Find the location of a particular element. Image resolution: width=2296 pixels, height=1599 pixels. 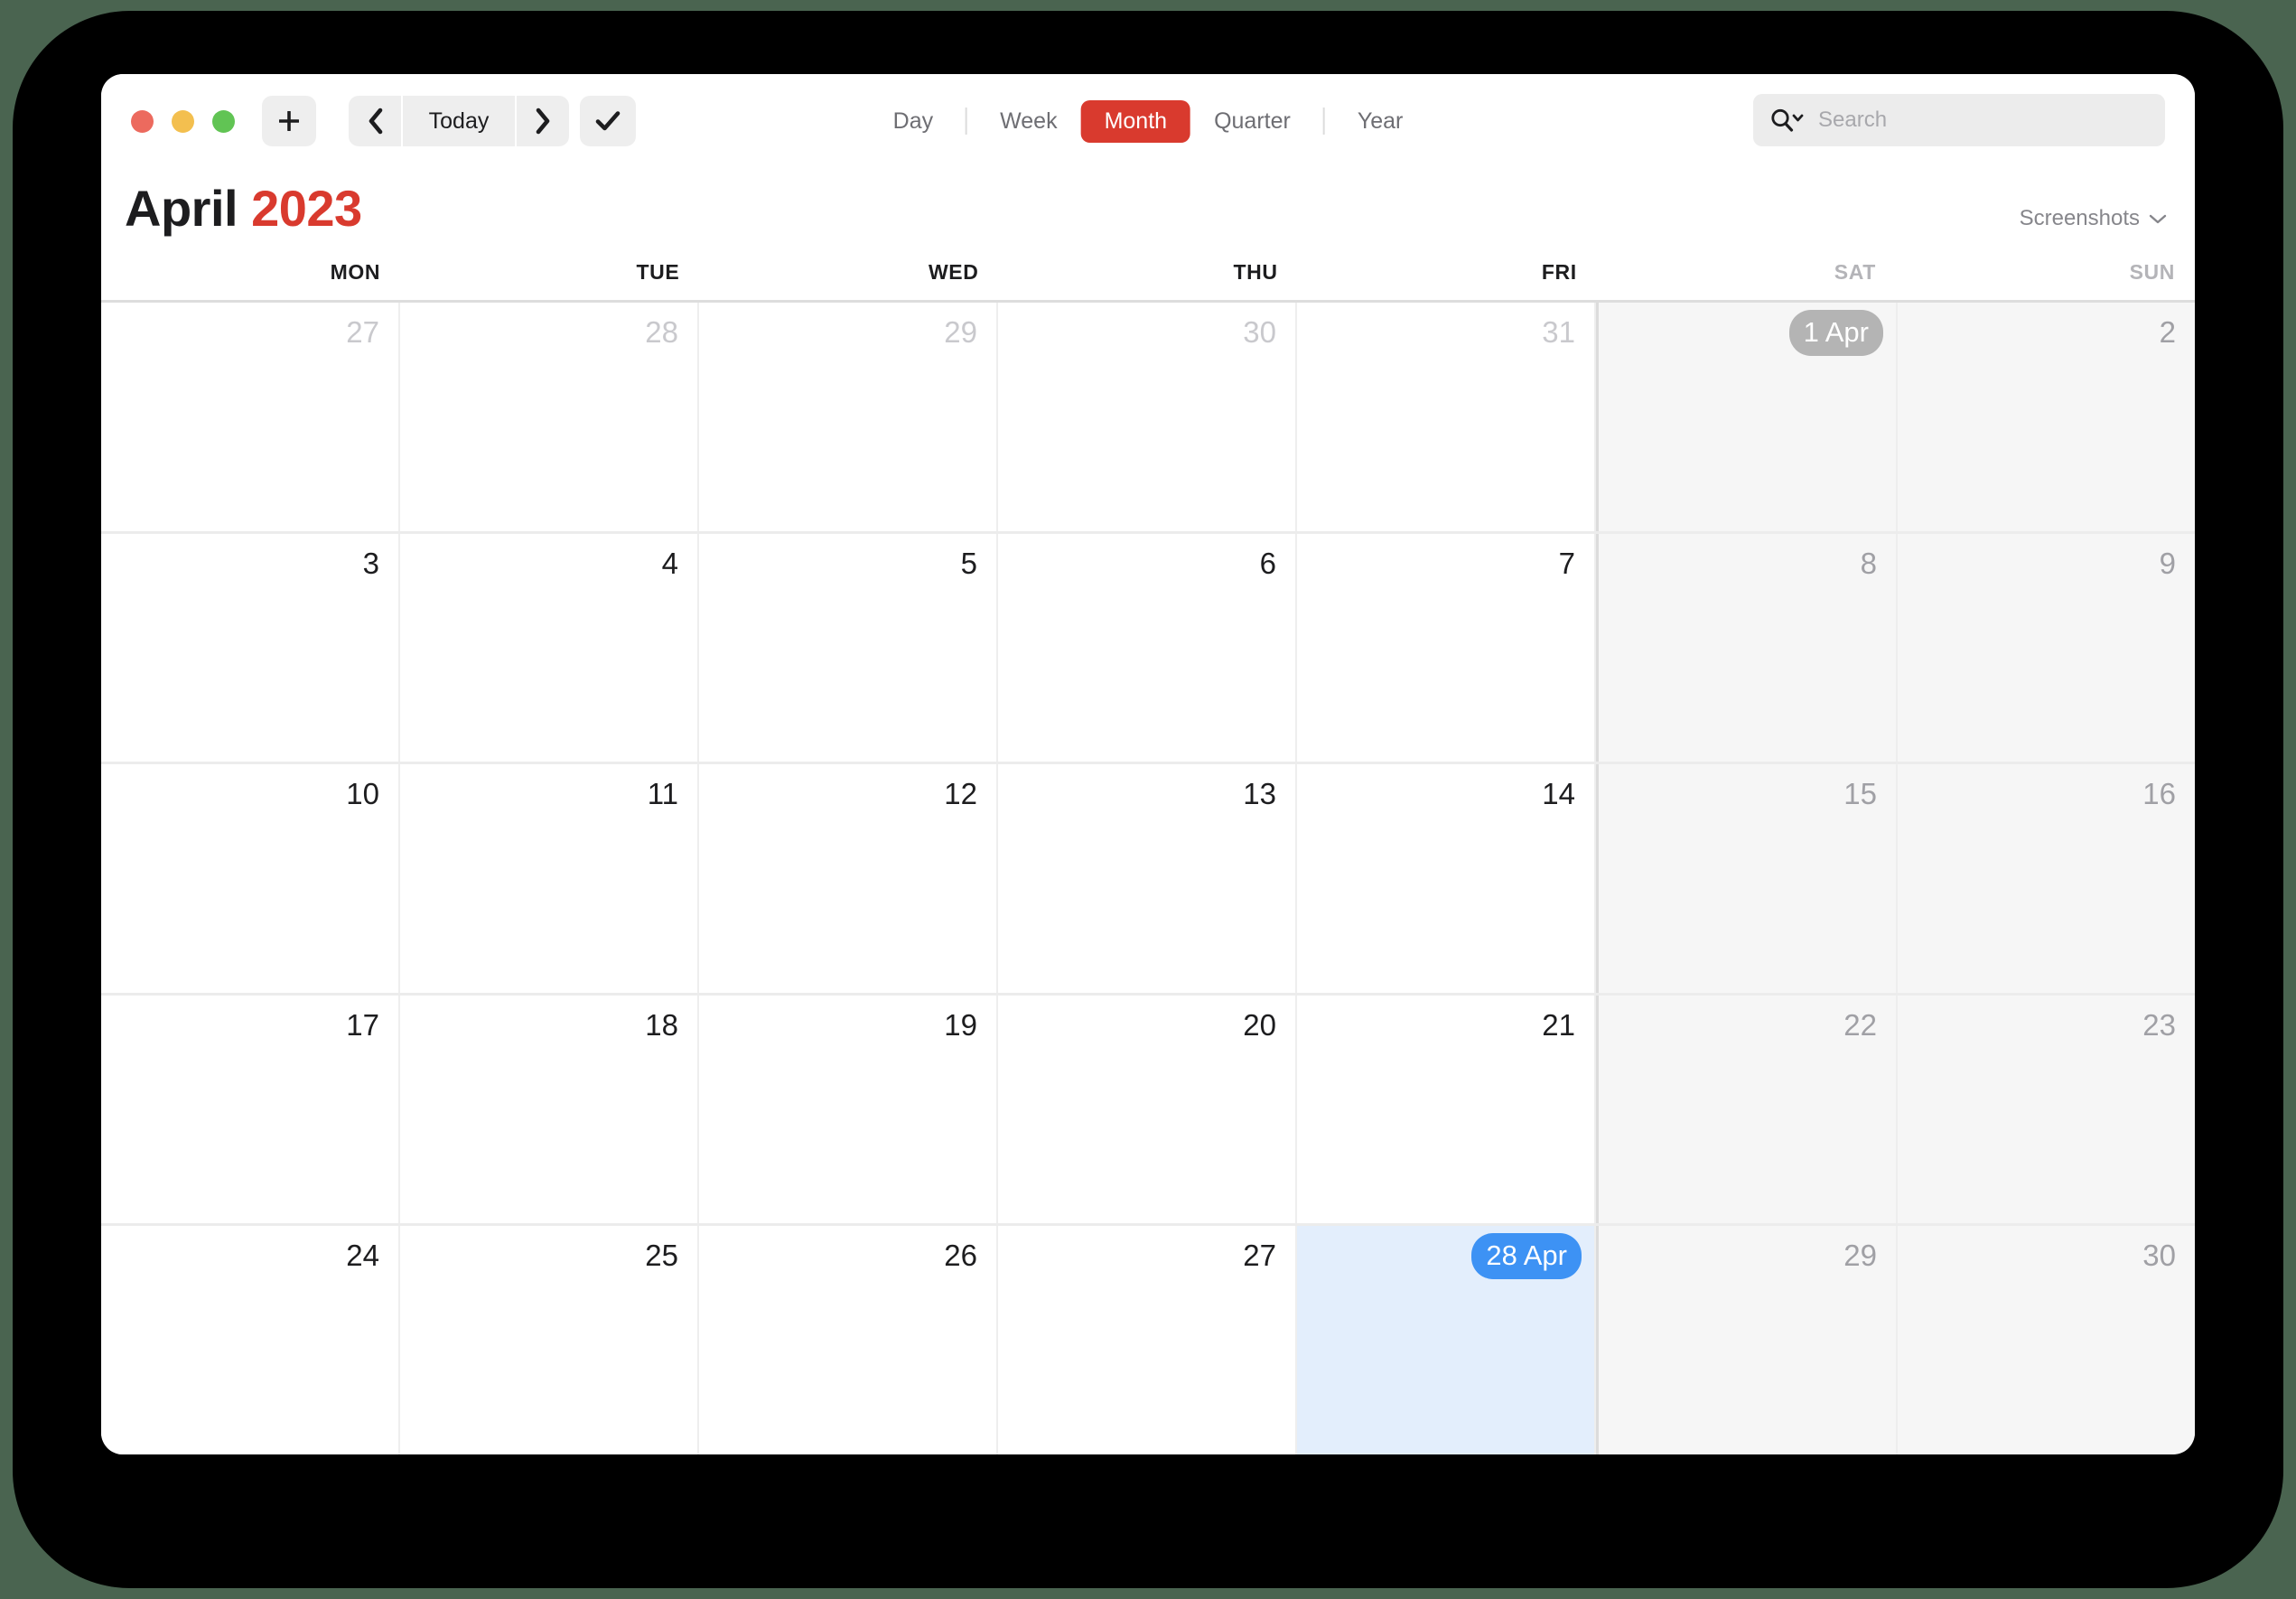

search-field: Search is located at coordinates (1959, 120).